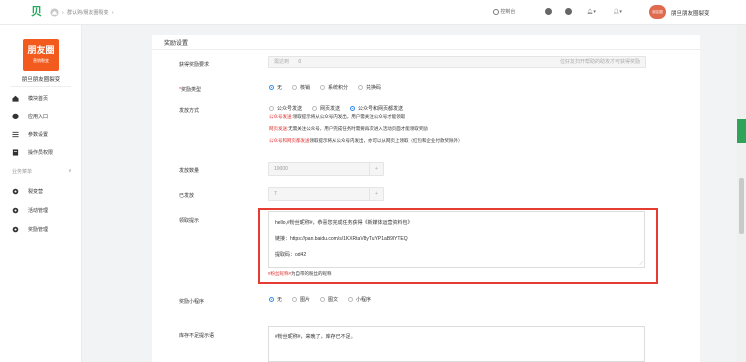 This screenshot has height=362, width=746. What do you see at coordinates (275, 87) in the screenshot?
I see `reward-type-none: 无` at bounding box center [275, 87].